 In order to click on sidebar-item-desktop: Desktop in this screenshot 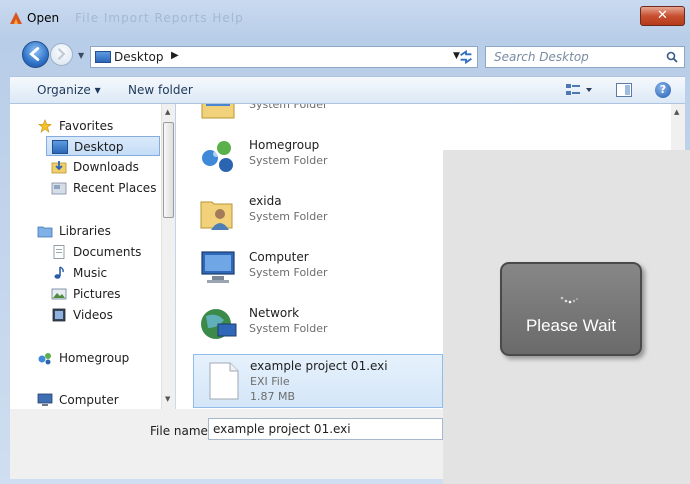, I will do `click(103, 146)`.